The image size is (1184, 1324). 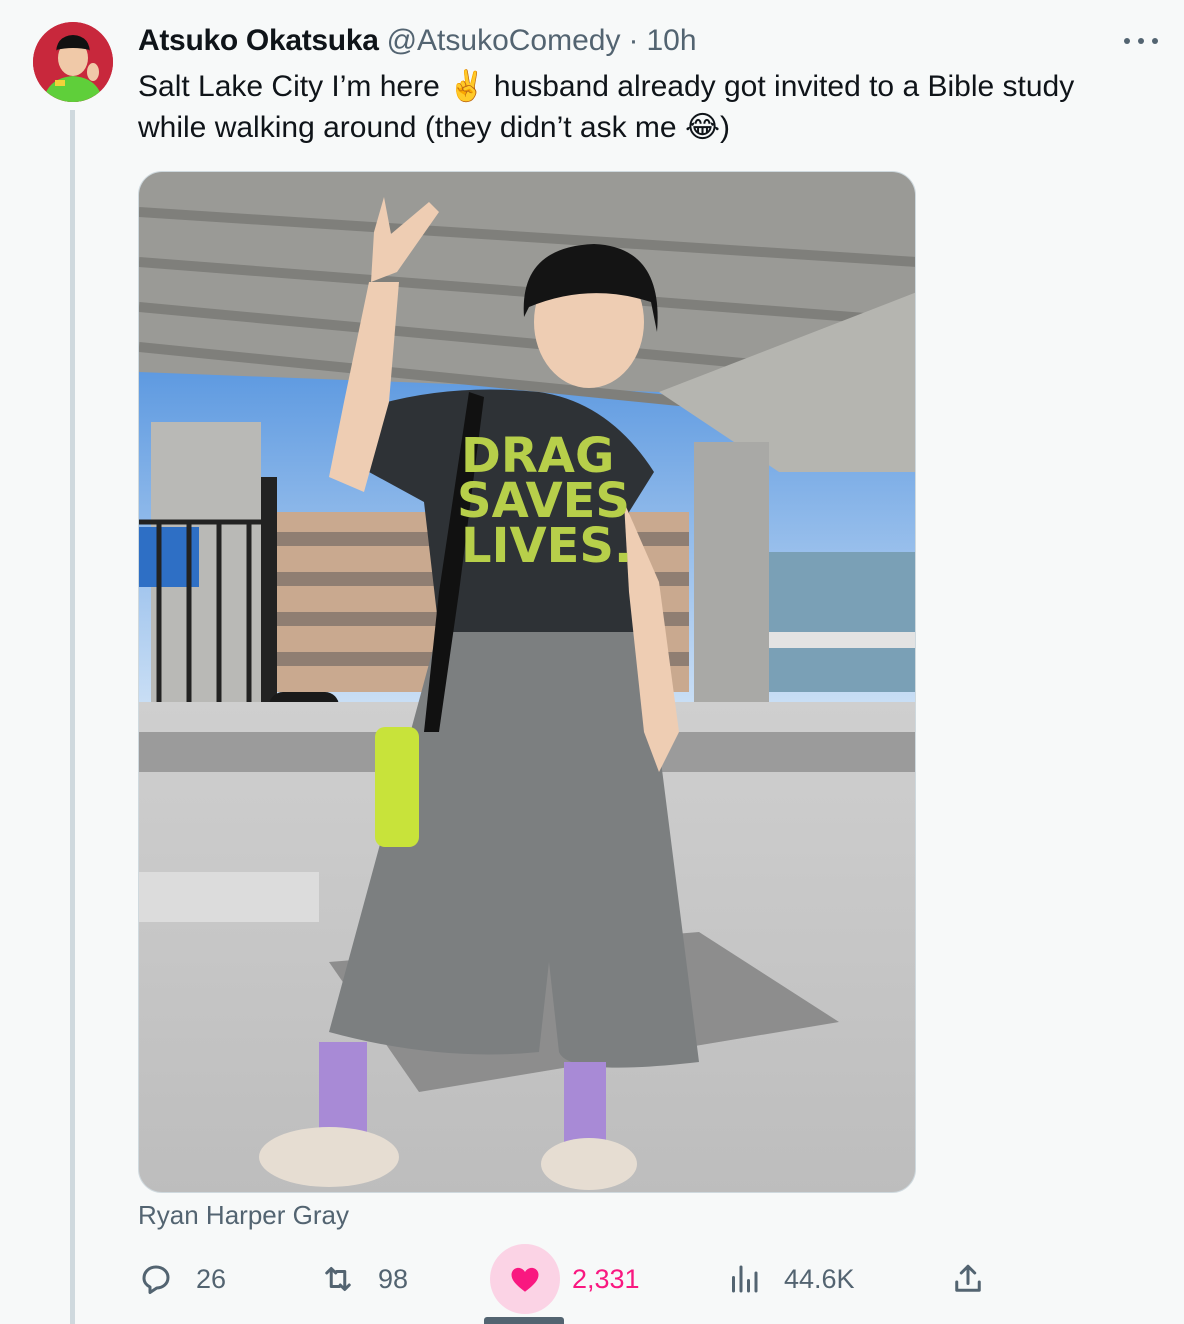 I want to click on like-highlight, so click(x=525, y=1279).